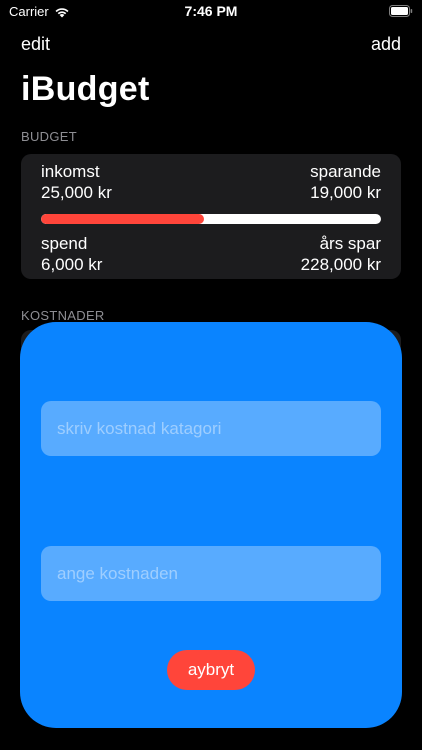 The image size is (422, 750). I want to click on inkomst-label: inkomst, so click(70, 171).